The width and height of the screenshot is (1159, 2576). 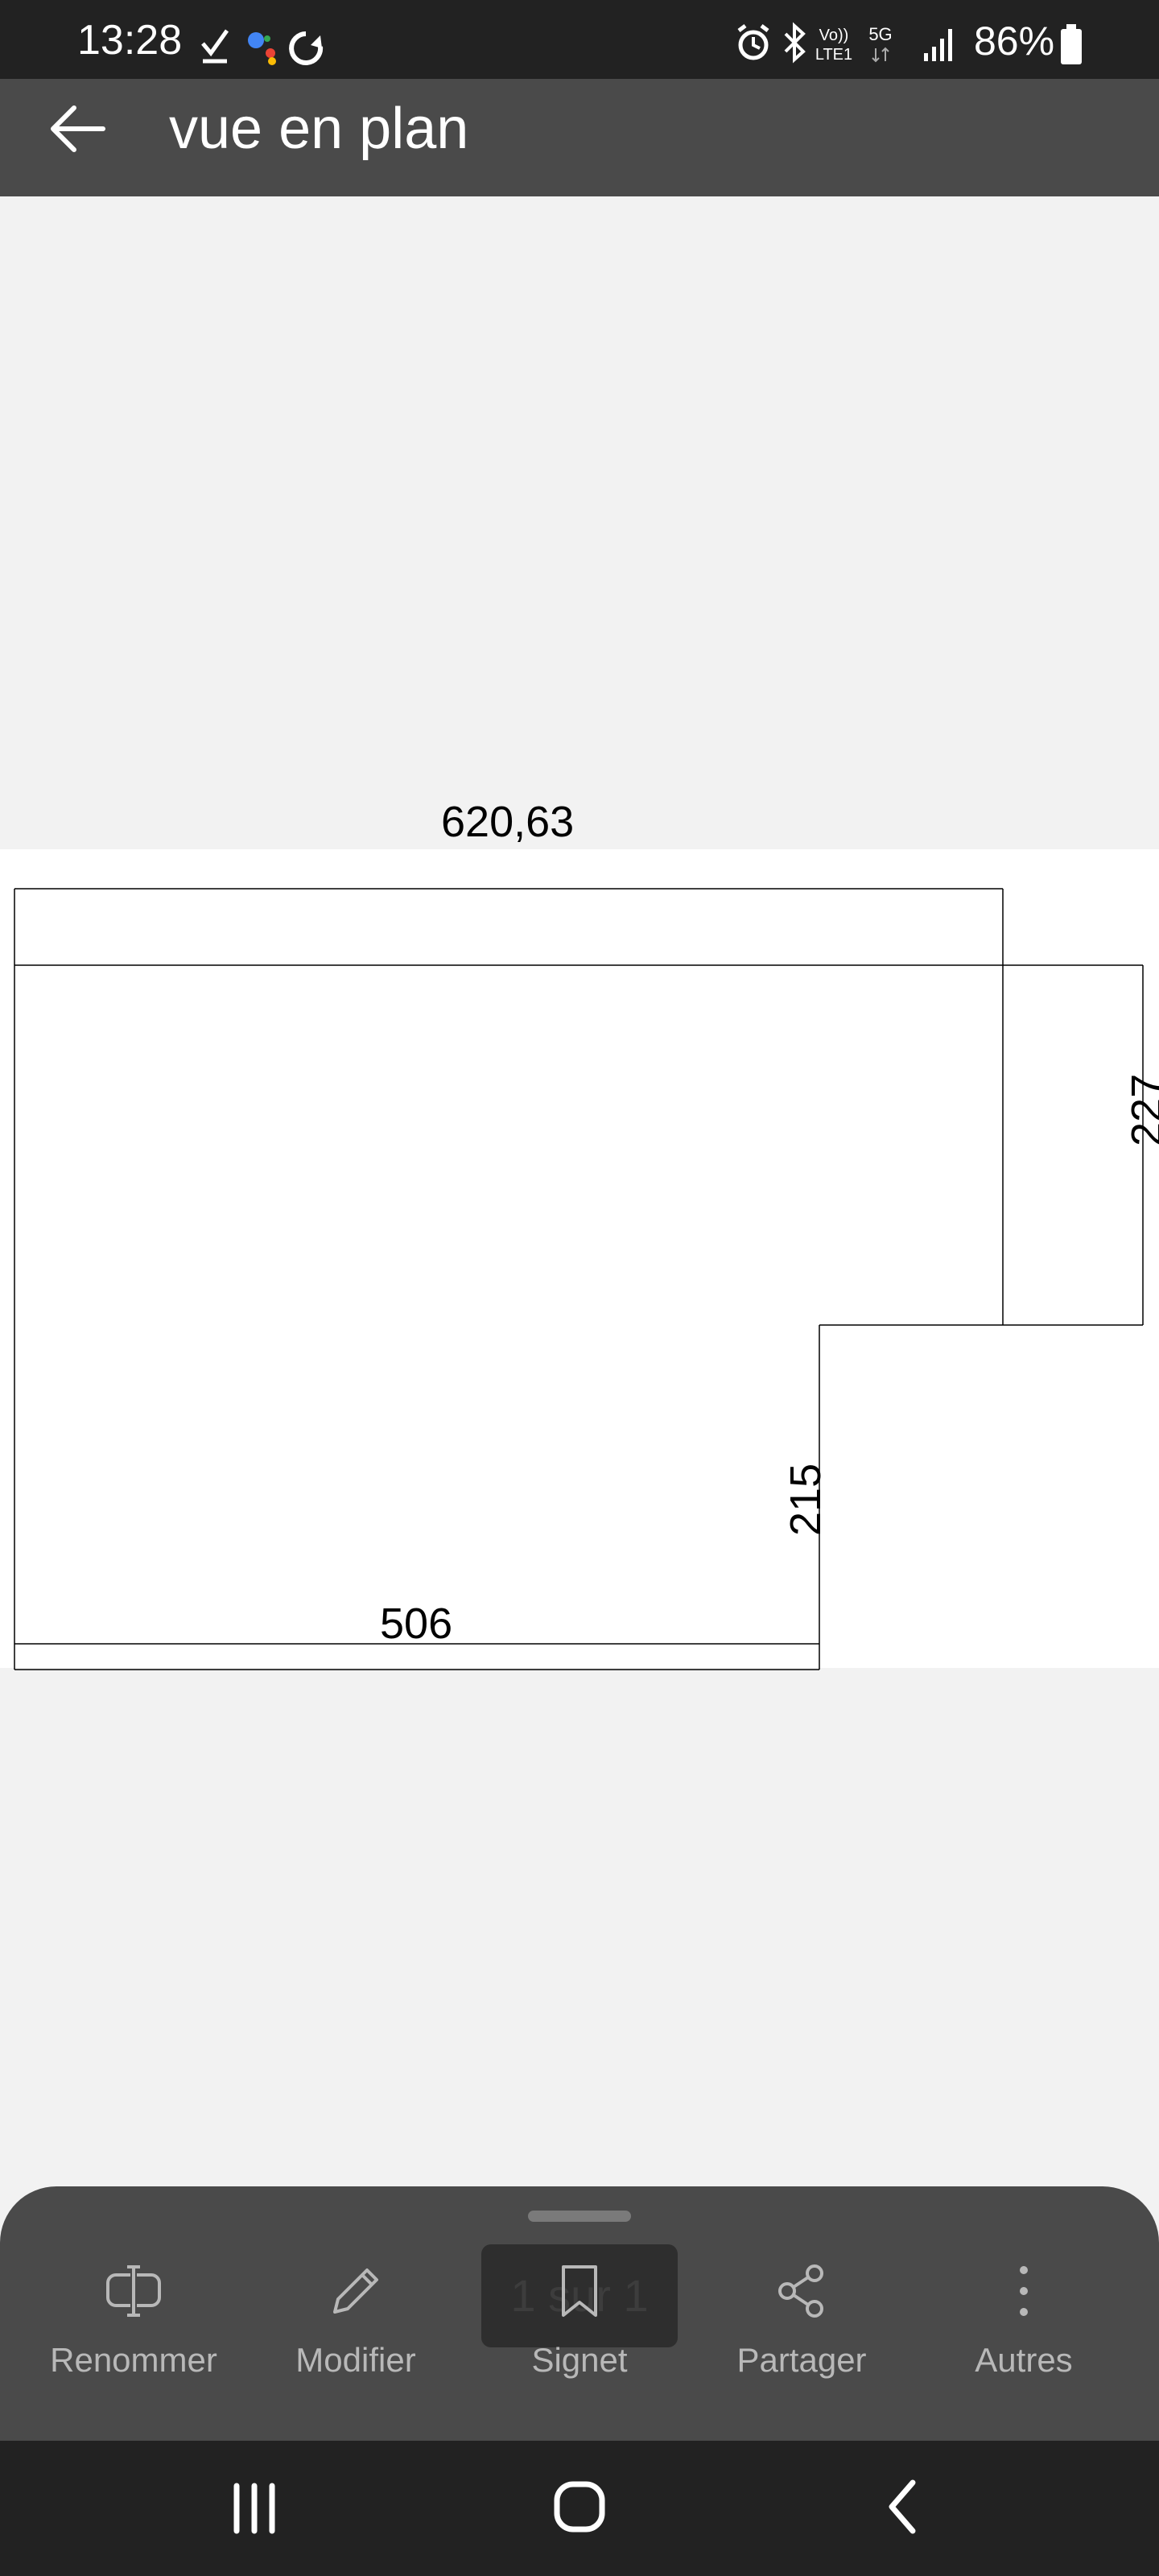 I want to click on rename-button: Renommer, so click(x=133, y=2339).